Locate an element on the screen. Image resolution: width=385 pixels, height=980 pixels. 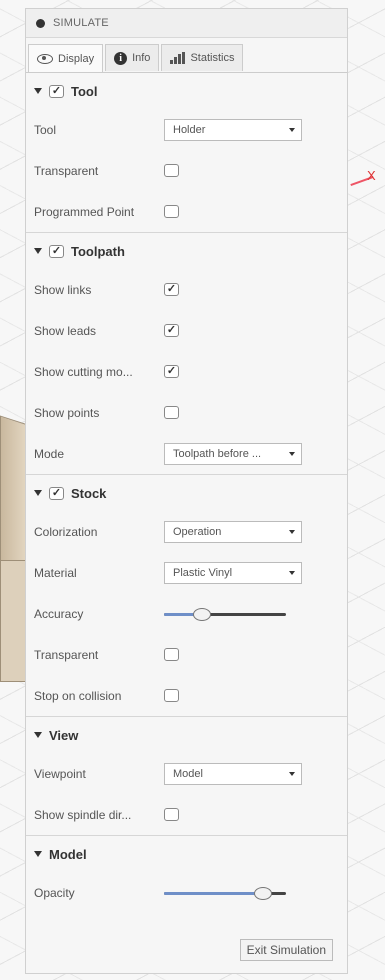
show-cutting-checkbox is located at coordinates (171, 371).